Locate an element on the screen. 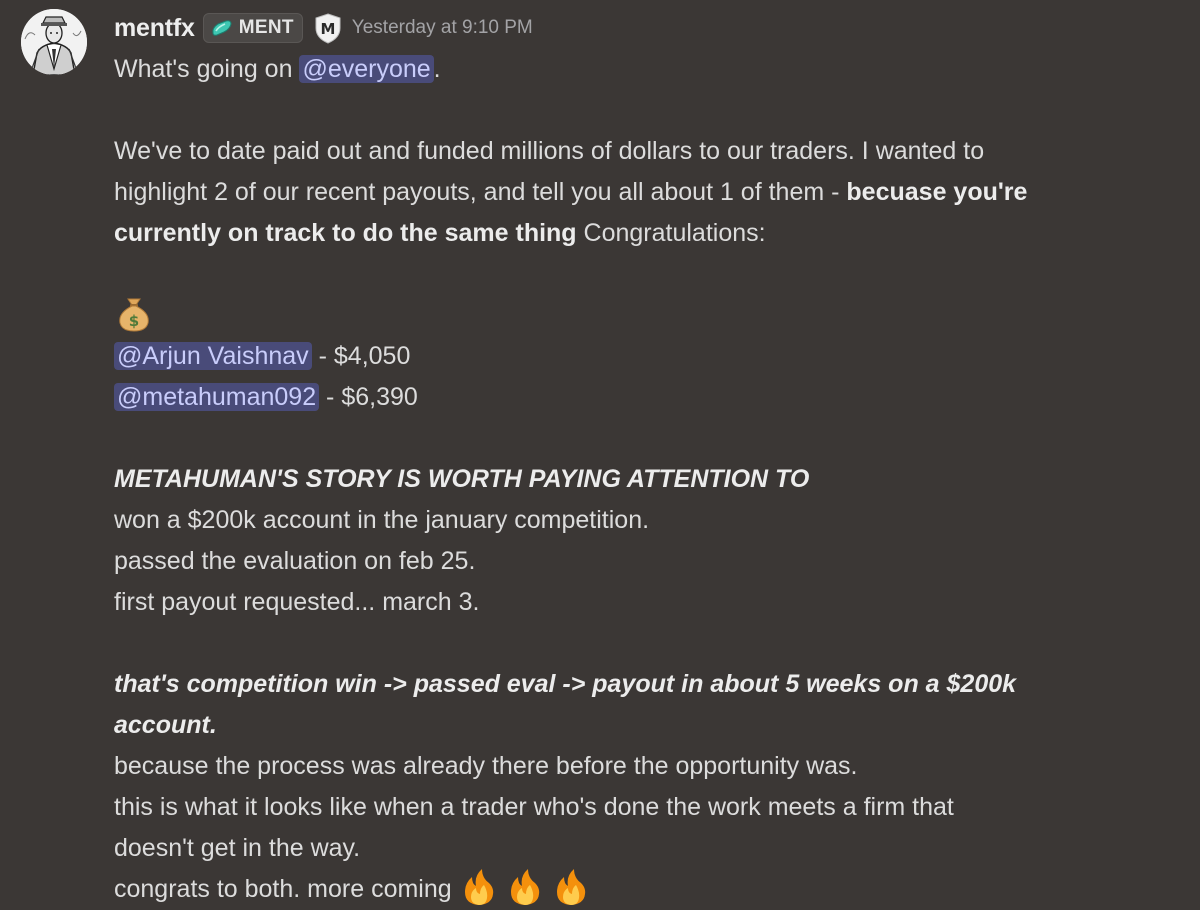  content-line: account. is located at coordinates (644, 725).